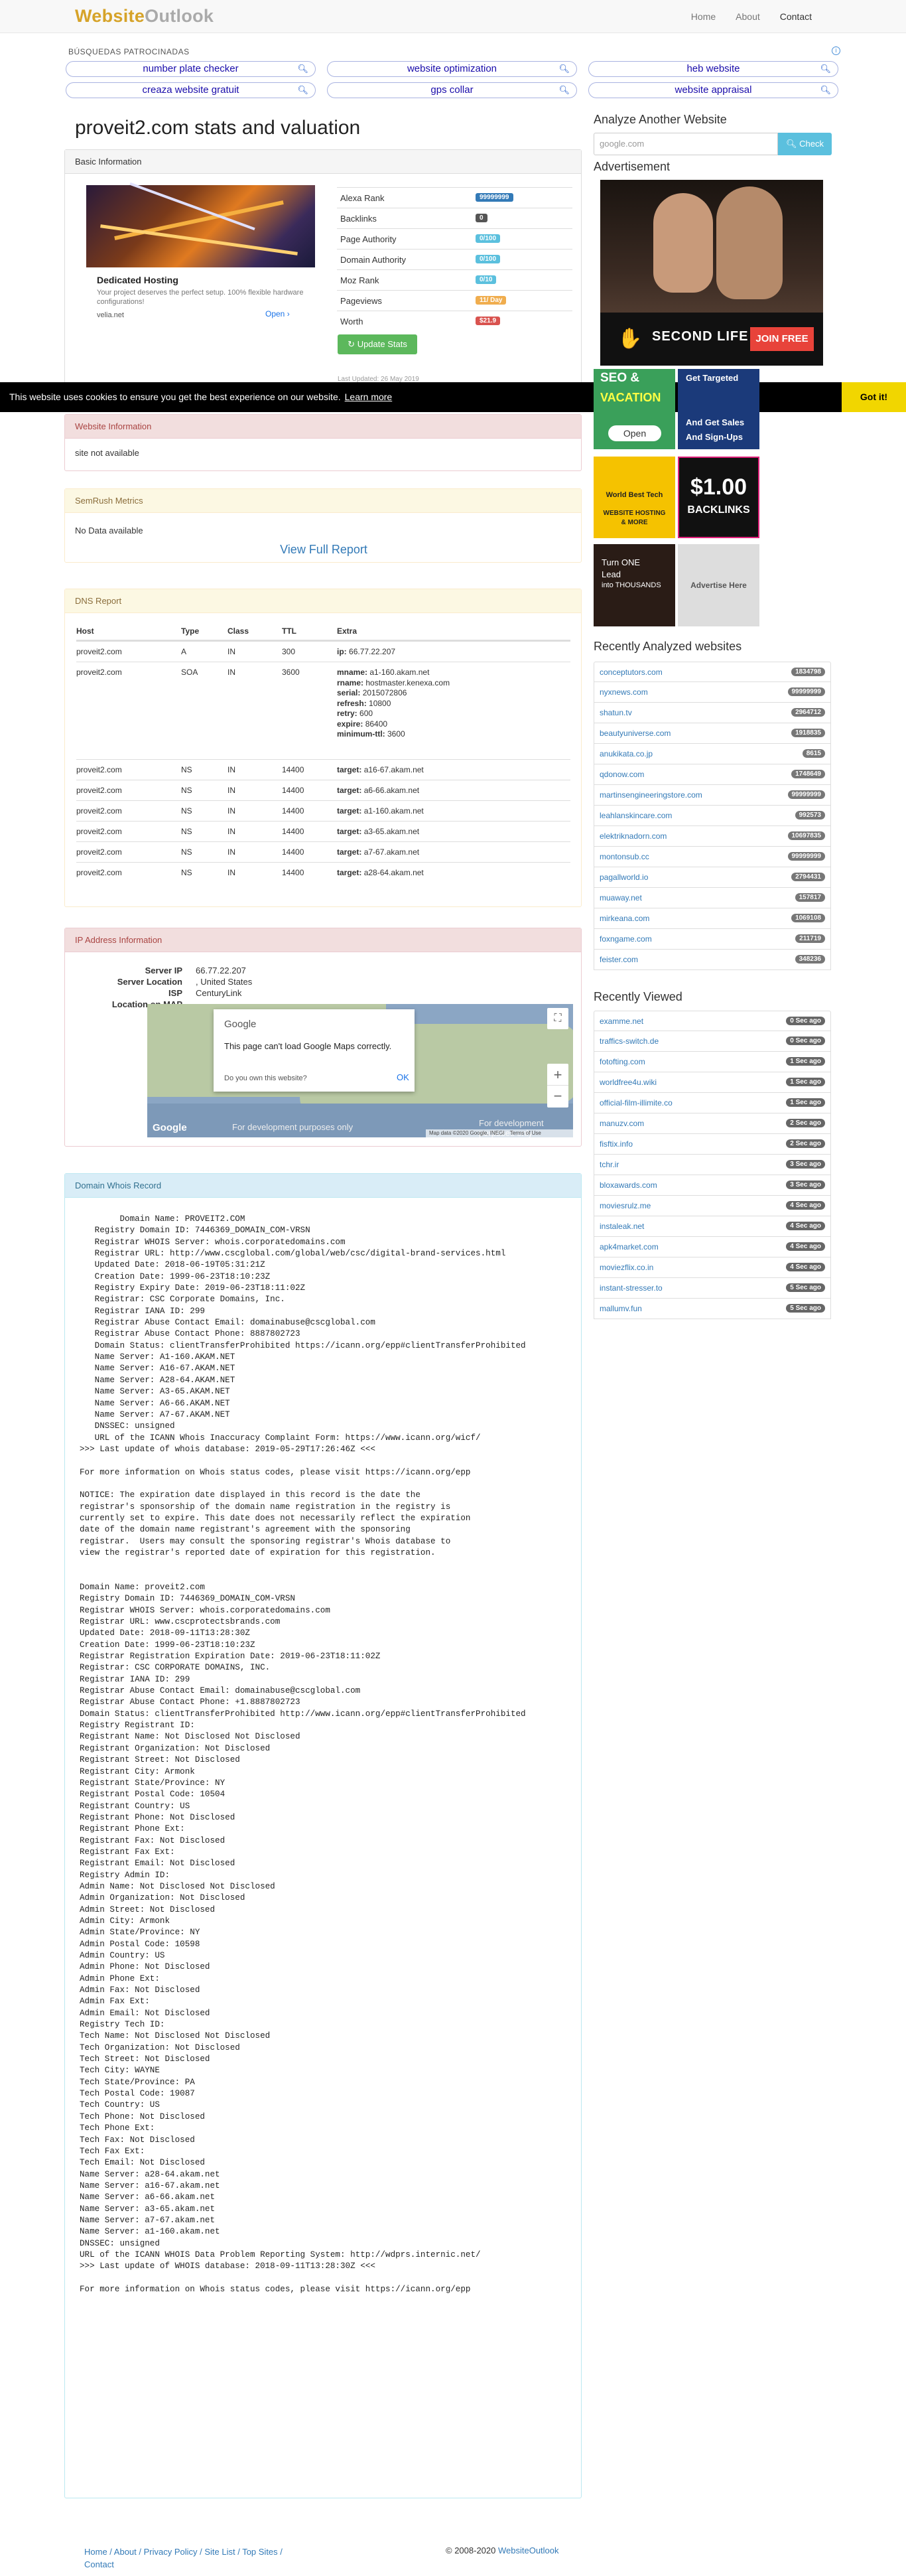 Image resolution: width=906 pixels, height=2576 pixels. I want to click on list-item-link: fotofting.com, so click(622, 1061).